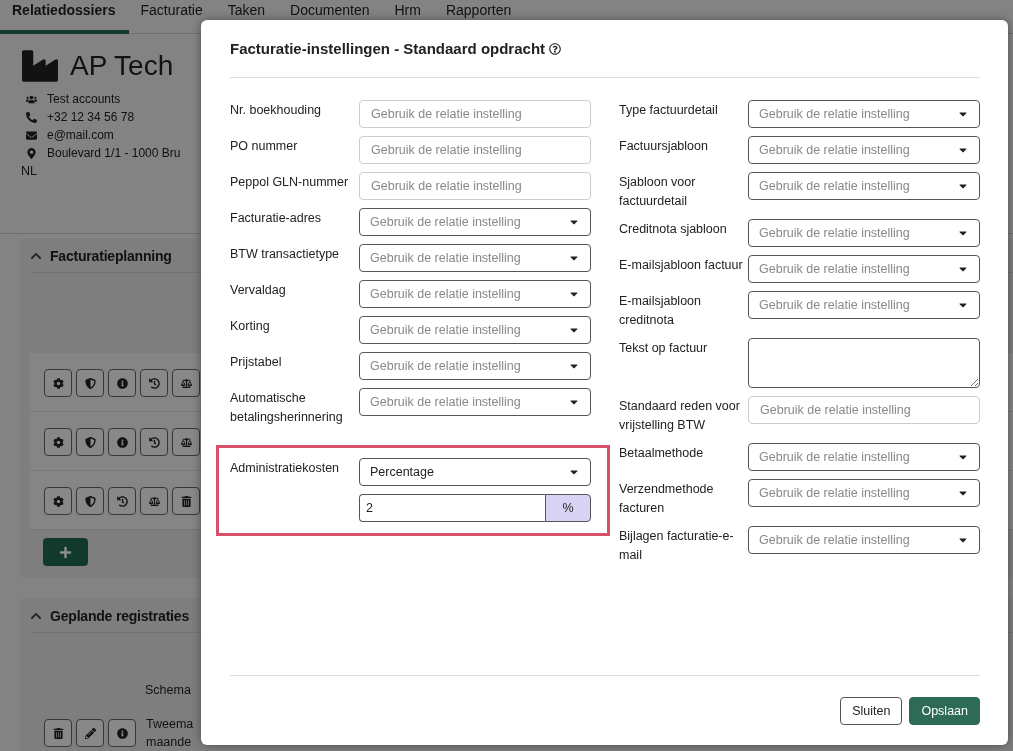 This screenshot has width=1013, height=751. I want to click on field-label: E-mailsjabloon factuur, so click(681, 265).